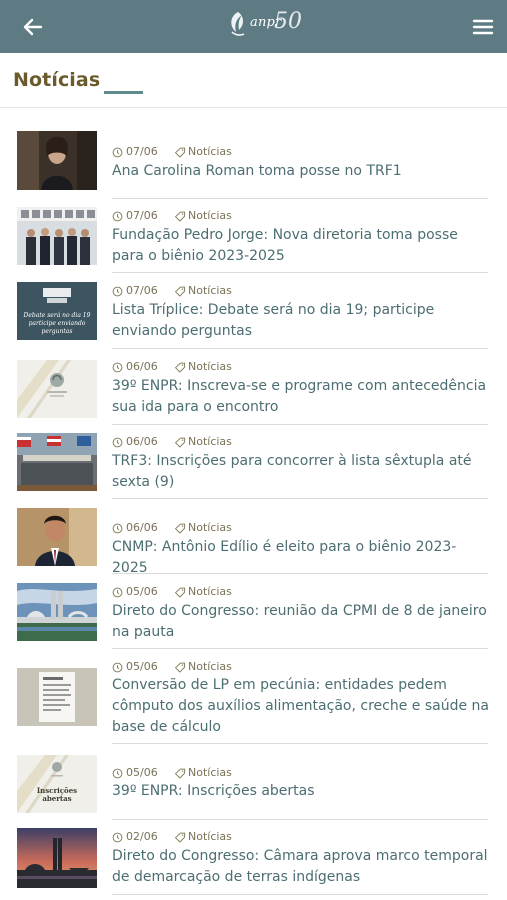 This screenshot has width=507, height=900. Describe the element at coordinates (57, 794) in the screenshot. I see `thumbnail-caption: Inscrições abertas` at that location.